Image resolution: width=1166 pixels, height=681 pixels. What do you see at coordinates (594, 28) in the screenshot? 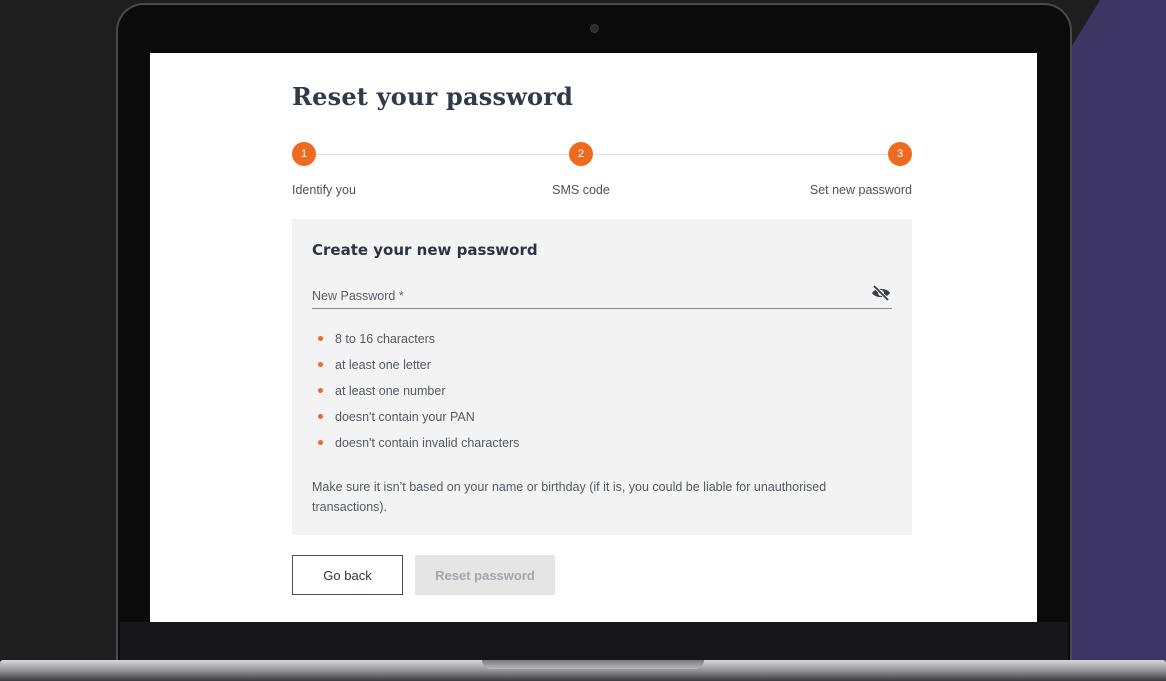
I see `webcam` at bounding box center [594, 28].